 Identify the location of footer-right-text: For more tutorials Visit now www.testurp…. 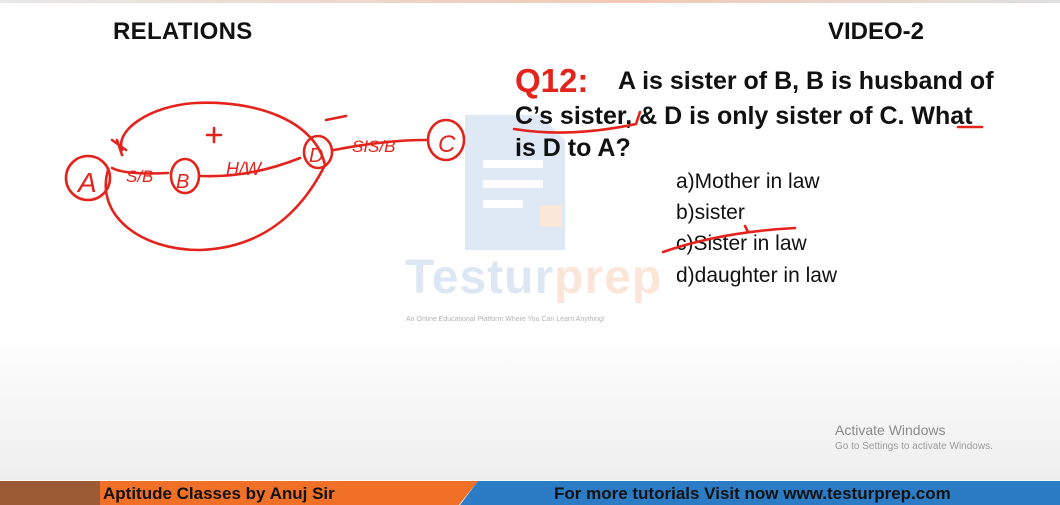
(752, 493).